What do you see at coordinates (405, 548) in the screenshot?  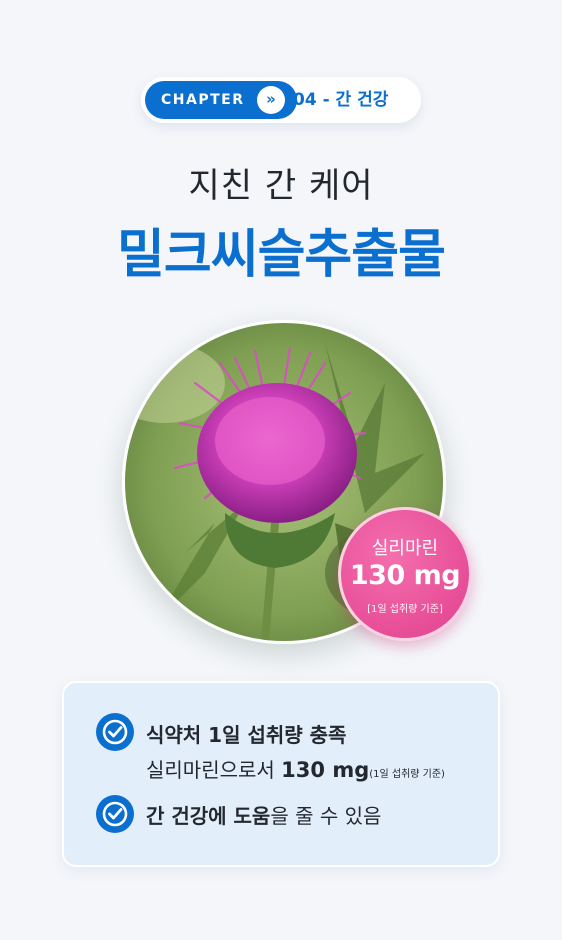 I see `badge-ingredient-name: 실리마린` at bounding box center [405, 548].